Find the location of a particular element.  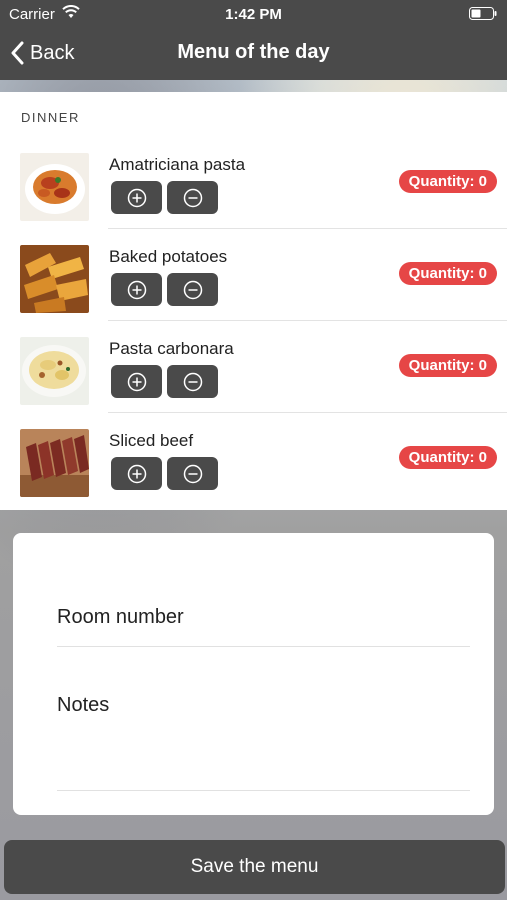

notes-underline is located at coordinates (263, 790).